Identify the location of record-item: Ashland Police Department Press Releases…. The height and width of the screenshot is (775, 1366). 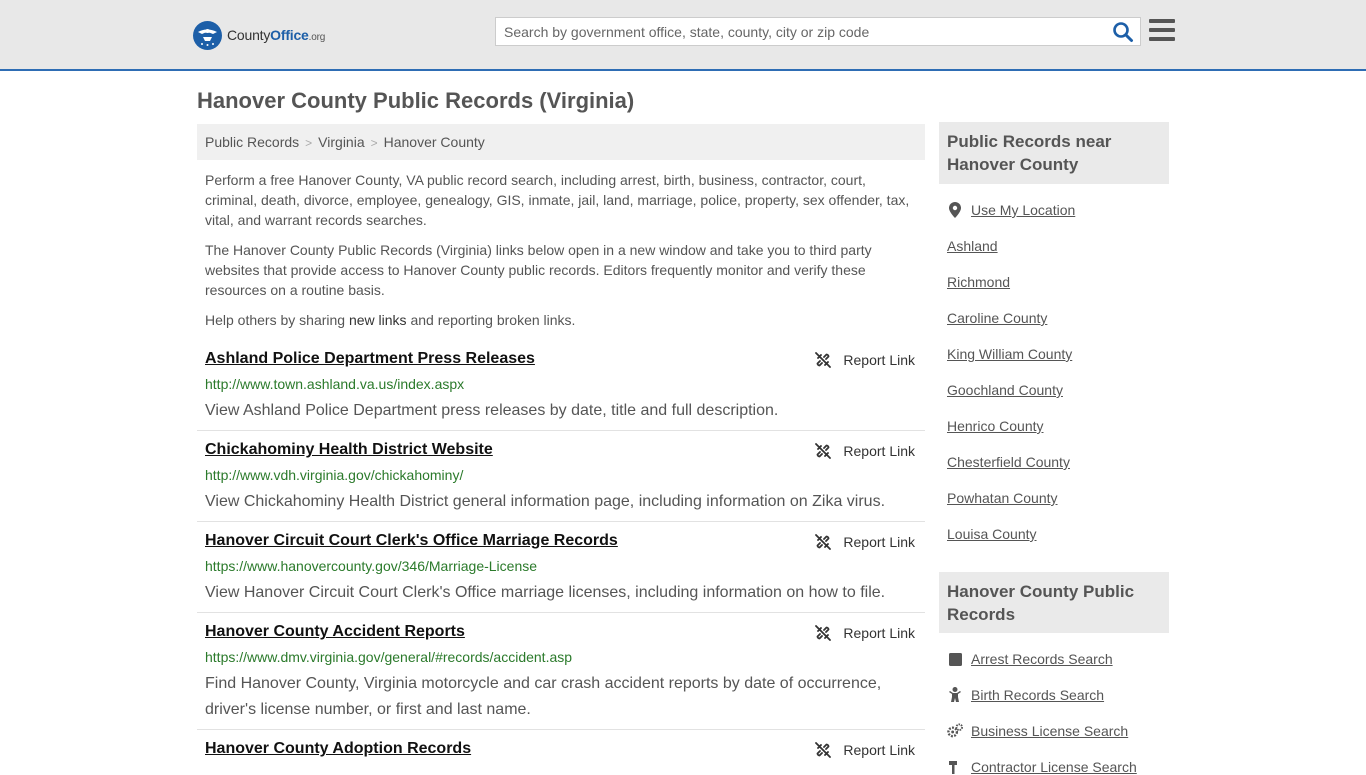
(561, 390).